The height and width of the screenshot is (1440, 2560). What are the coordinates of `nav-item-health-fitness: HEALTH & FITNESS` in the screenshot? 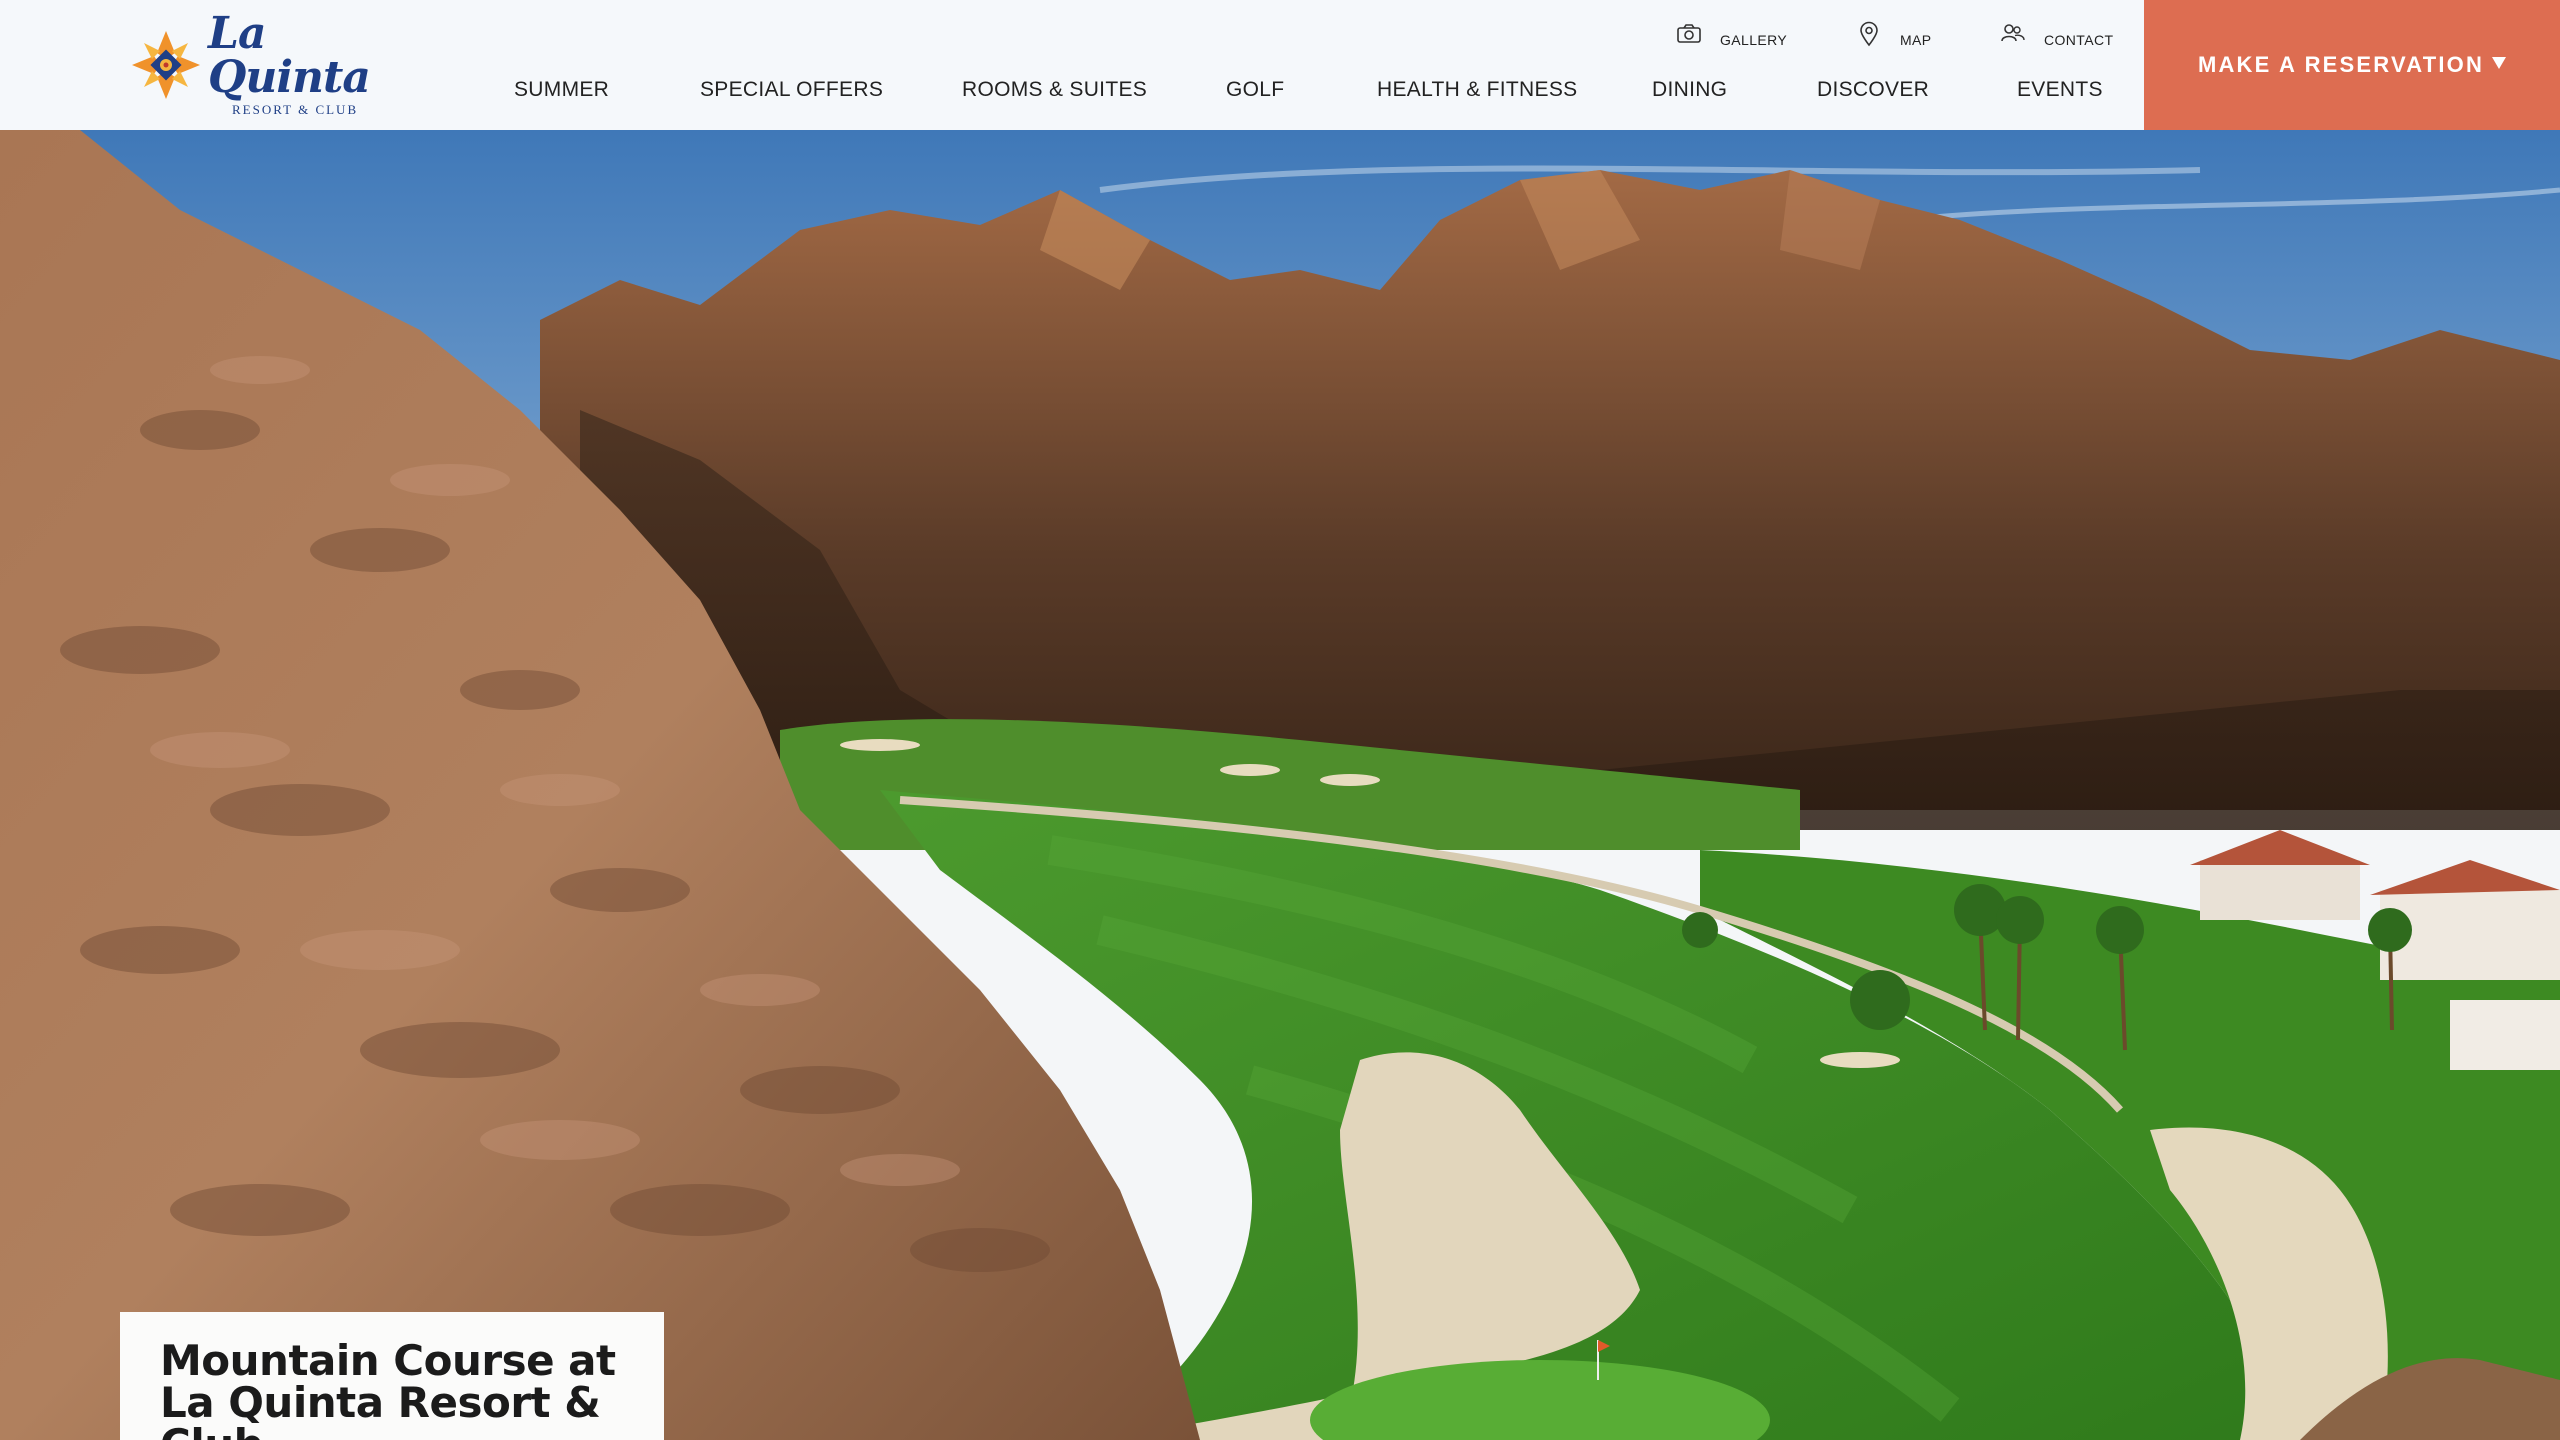 It's located at (1477, 90).